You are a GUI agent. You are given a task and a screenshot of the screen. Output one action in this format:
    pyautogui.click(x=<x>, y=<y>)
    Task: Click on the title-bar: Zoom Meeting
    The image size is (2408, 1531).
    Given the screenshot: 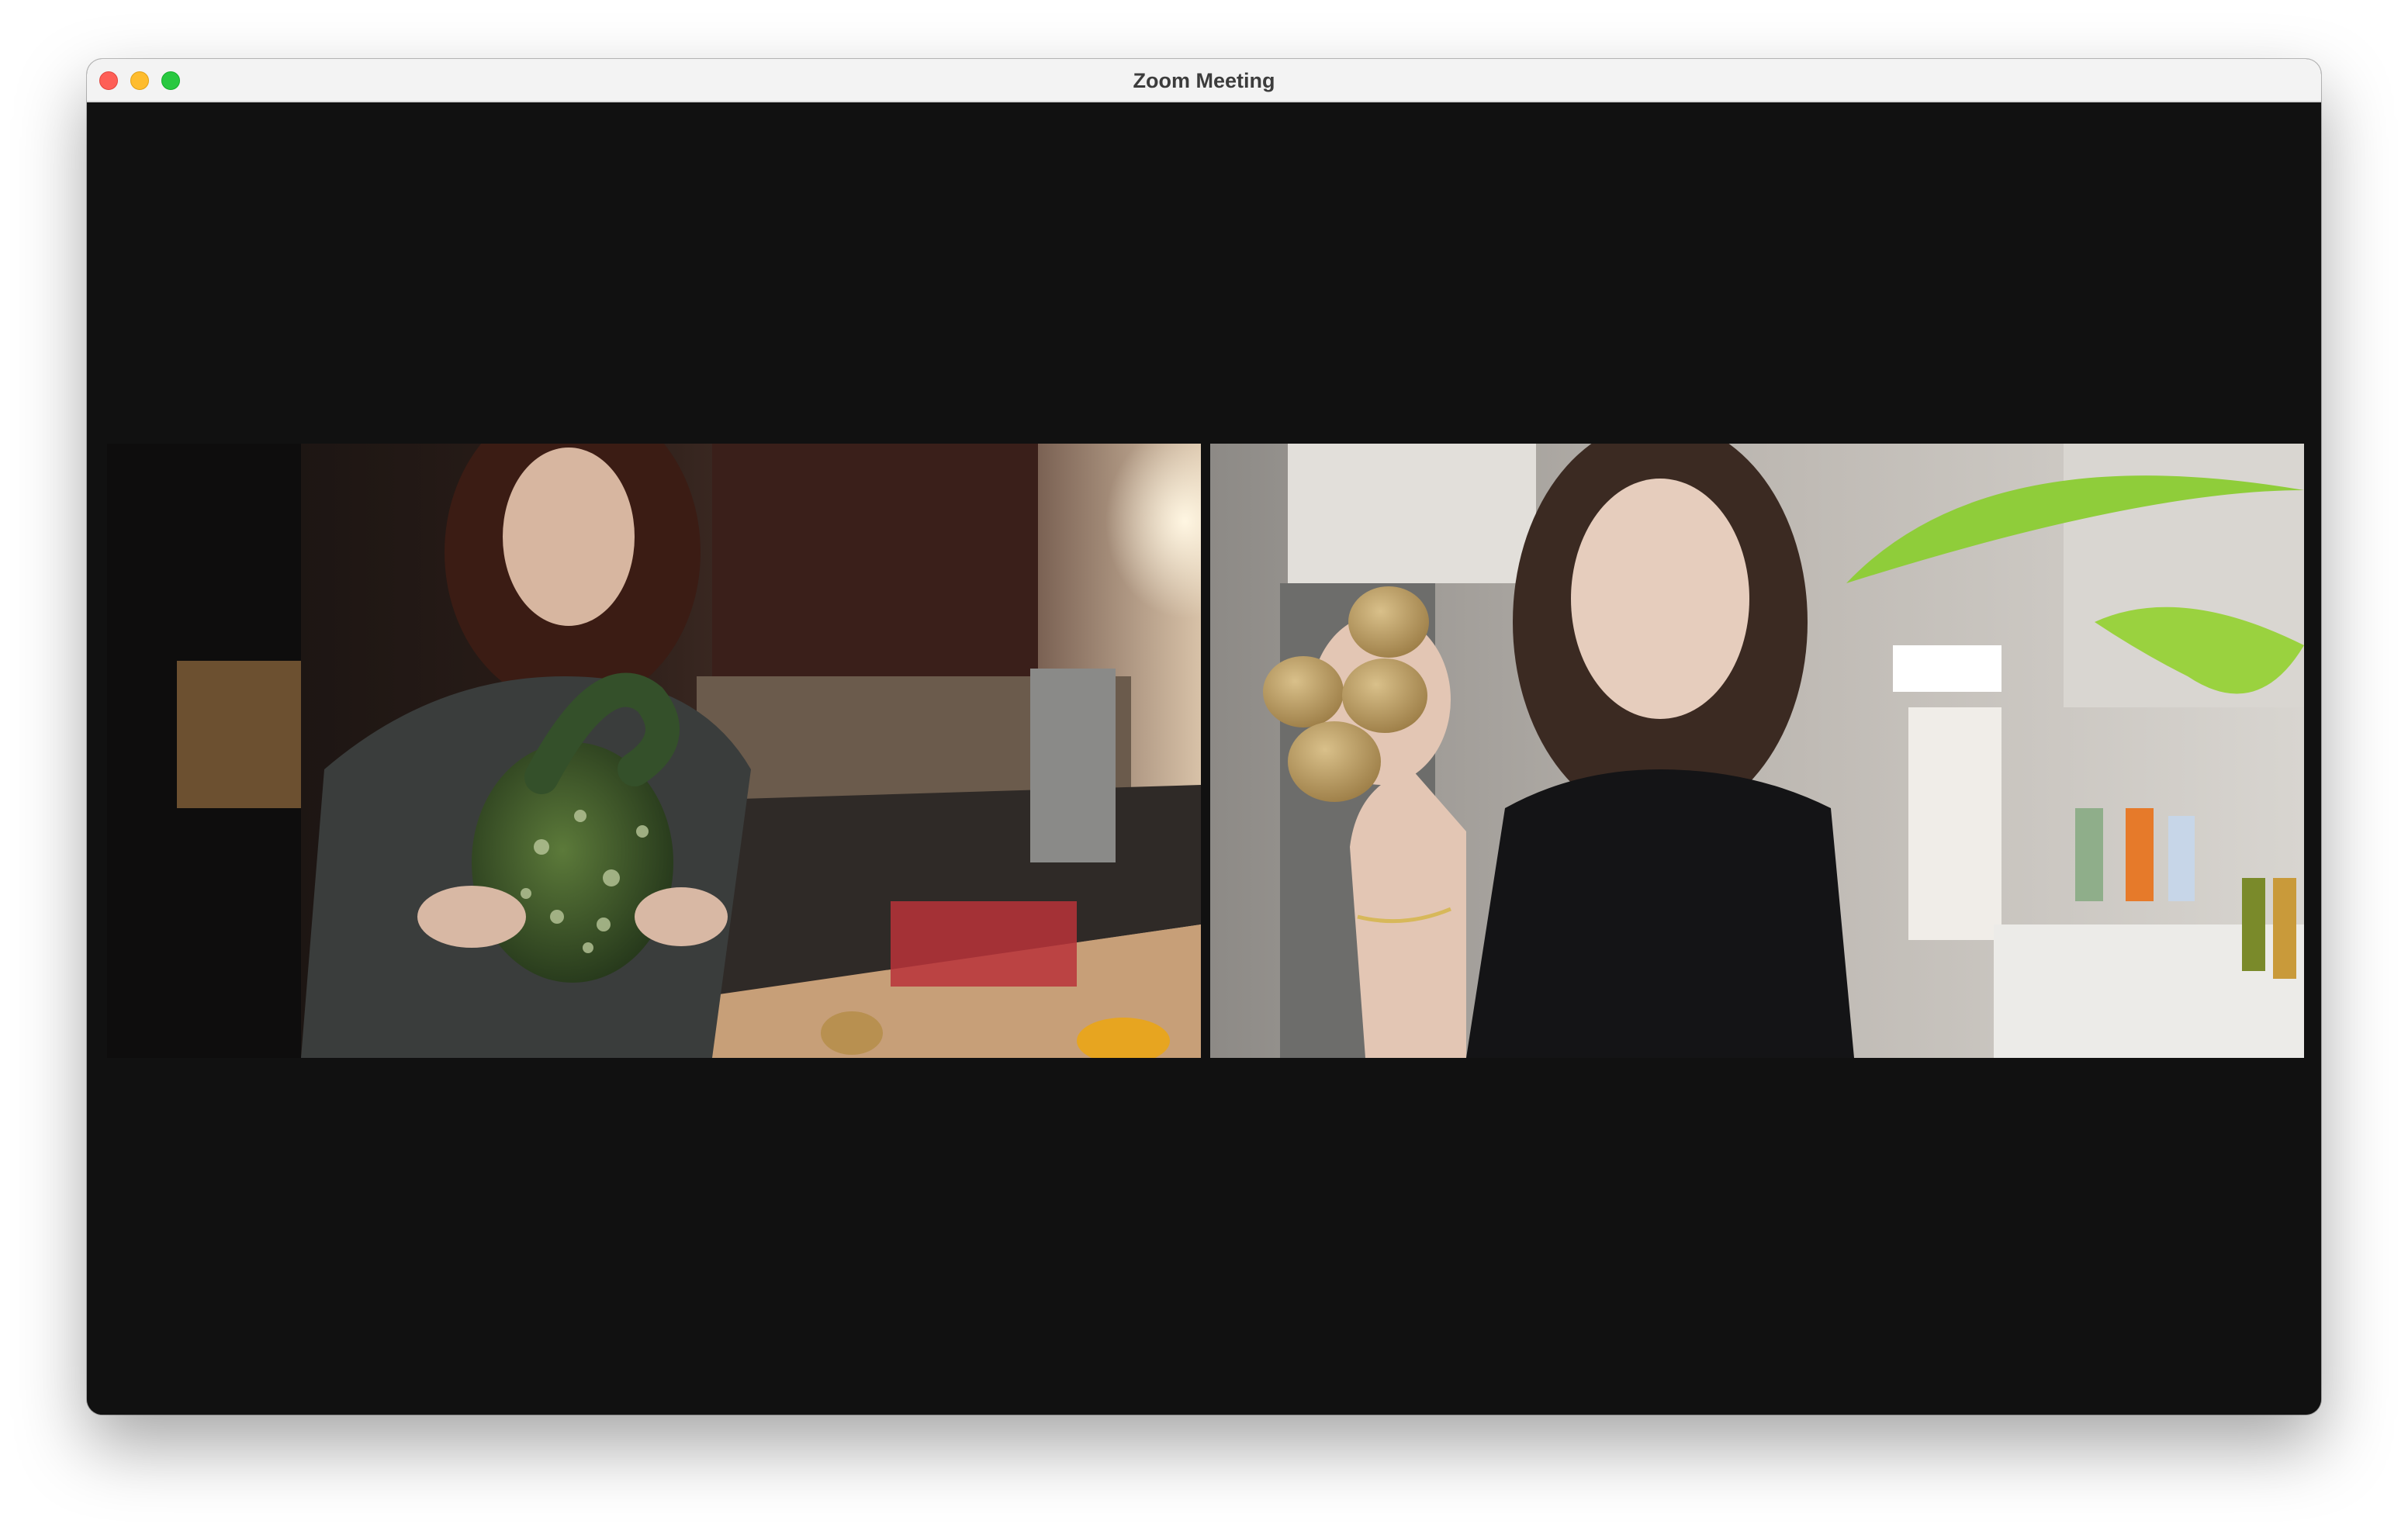 What is the action you would take?
    pyautogui.click(x=1204, y=80)
    